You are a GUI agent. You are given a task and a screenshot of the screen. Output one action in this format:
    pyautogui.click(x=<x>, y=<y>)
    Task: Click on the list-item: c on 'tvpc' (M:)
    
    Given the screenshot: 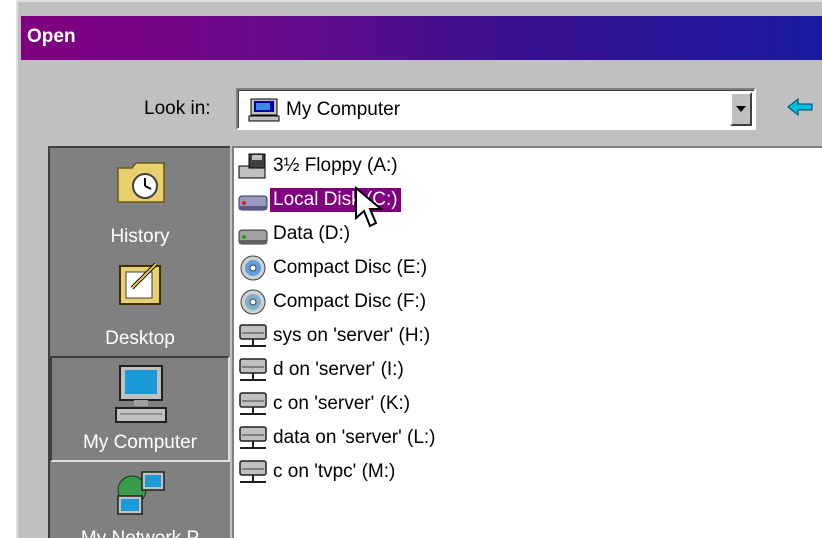 What is the action you would take?
    pyautogui.click(x=318, y=472)
    